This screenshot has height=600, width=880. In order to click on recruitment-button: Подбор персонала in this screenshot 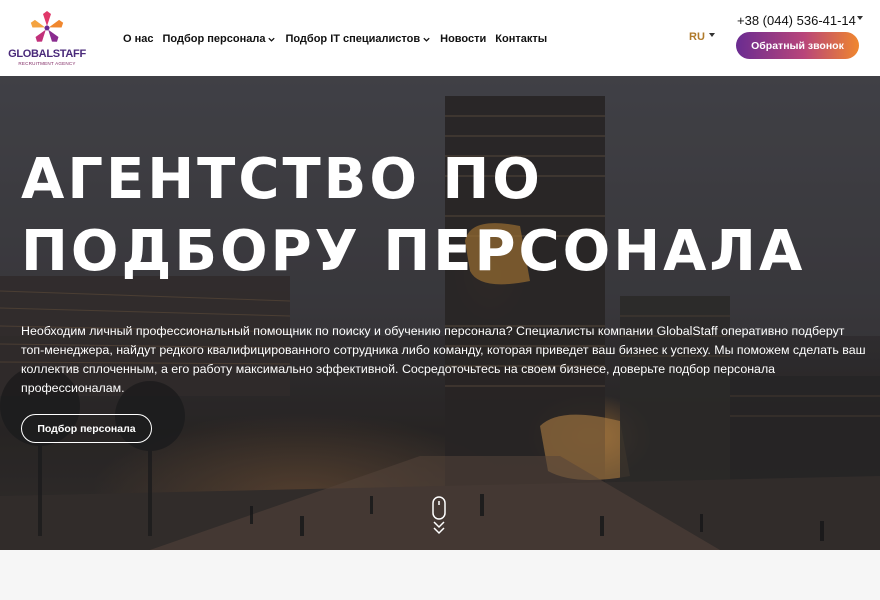, I will do `click(86, 428)`.